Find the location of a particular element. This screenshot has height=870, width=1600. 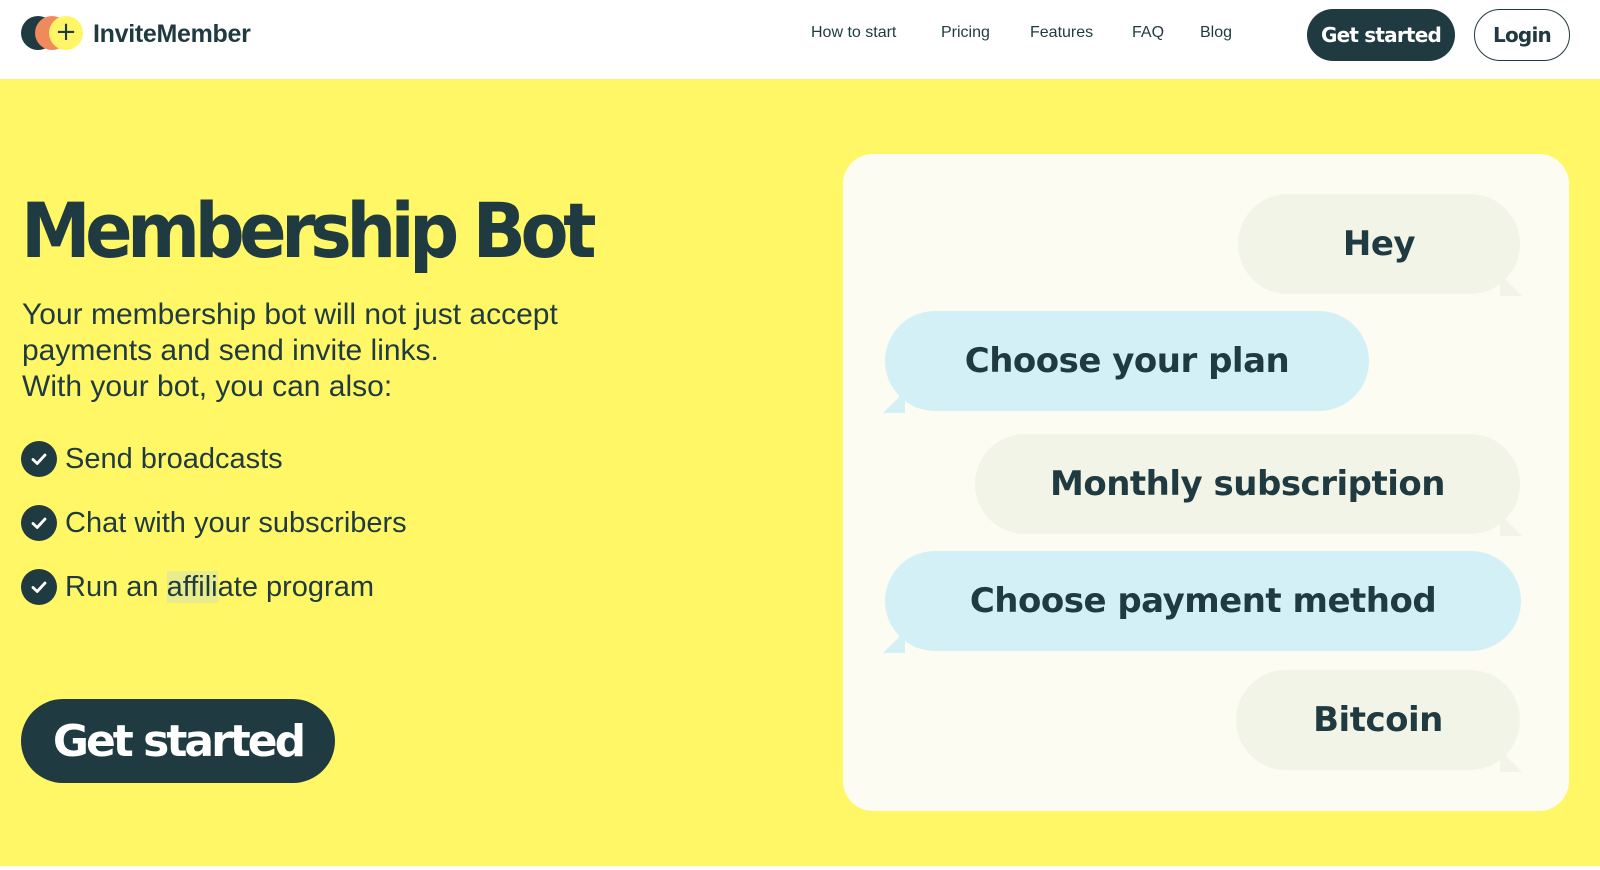

feature-item: Send broadcasts is located at coordinates (214, 459).